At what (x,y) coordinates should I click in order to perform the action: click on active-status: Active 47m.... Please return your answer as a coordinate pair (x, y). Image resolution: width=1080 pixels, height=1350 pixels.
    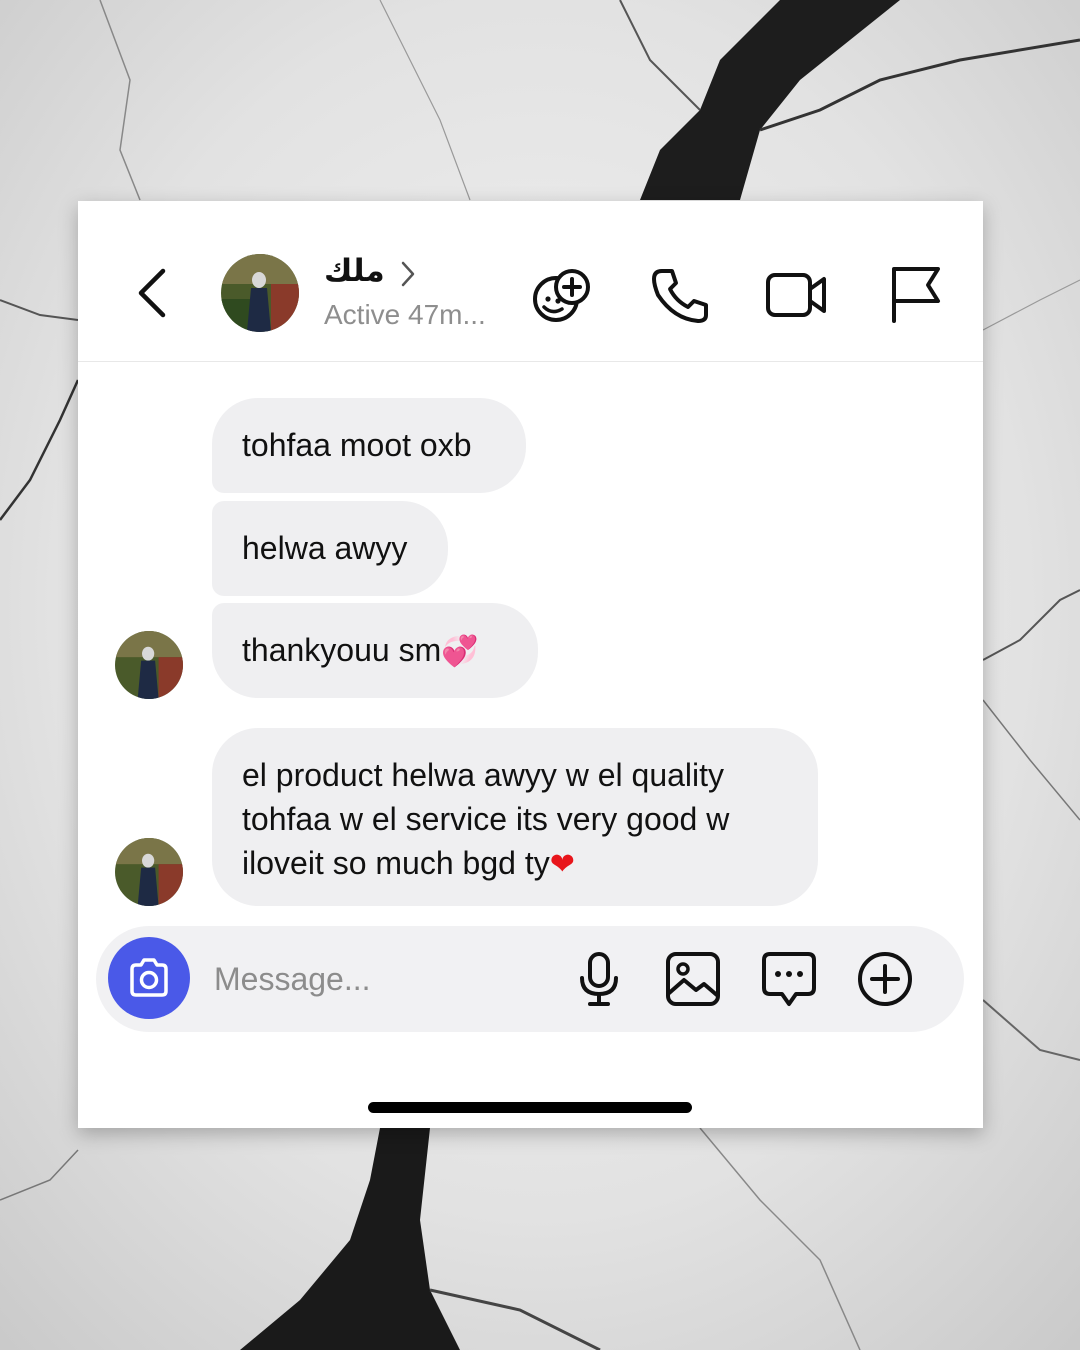
    Looking at the image, I should click on (405, 314).